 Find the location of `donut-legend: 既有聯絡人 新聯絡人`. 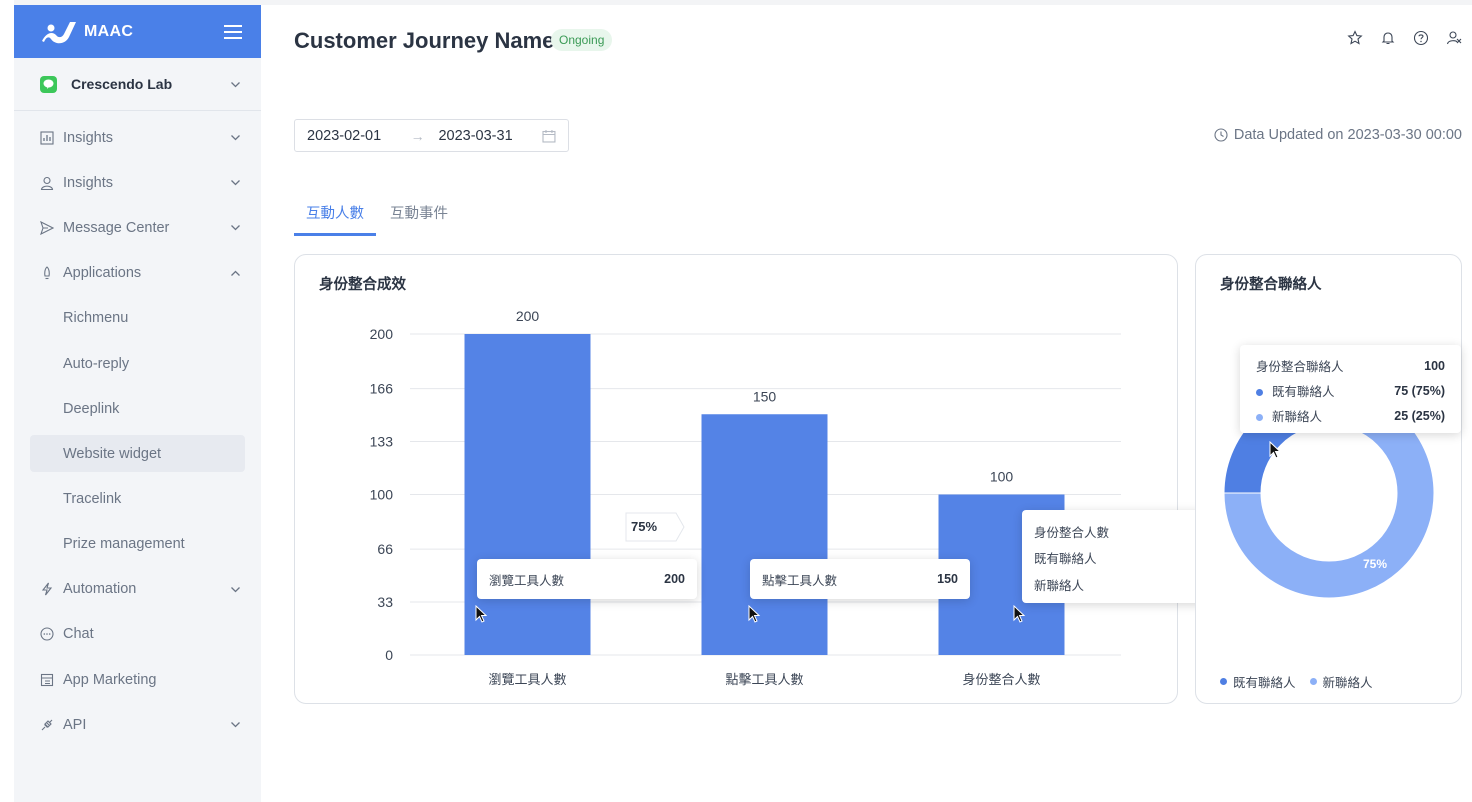

donut-legend: 既有聯絡人 新聯絡人 is located at coordinates (1296, 681).